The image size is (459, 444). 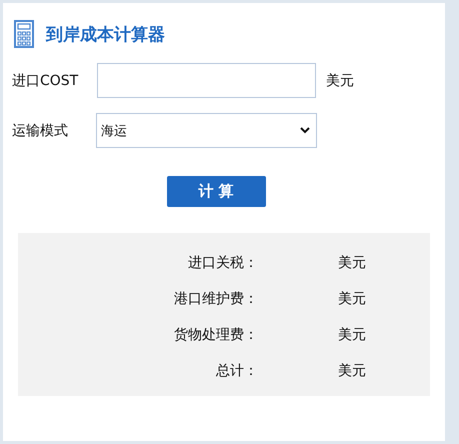 What do you see at coordinates (216, 191) in the screenshot?
I see `calculate-button: 计 算` at bounding box center [216, 191].